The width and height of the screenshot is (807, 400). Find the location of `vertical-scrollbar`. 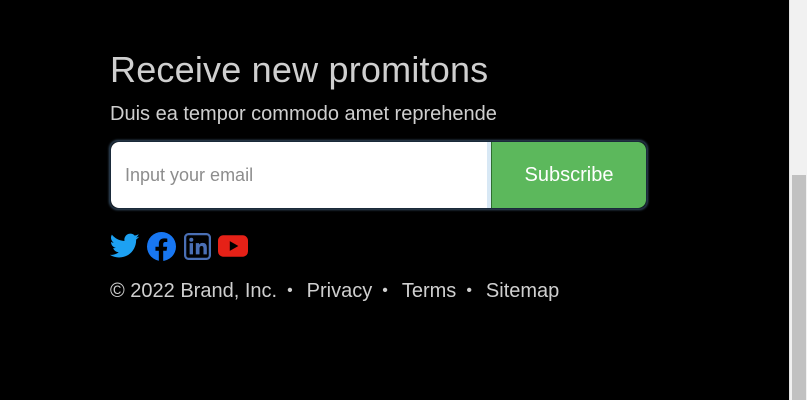

vertical-scrollbar is located at coordinates (798, 200).